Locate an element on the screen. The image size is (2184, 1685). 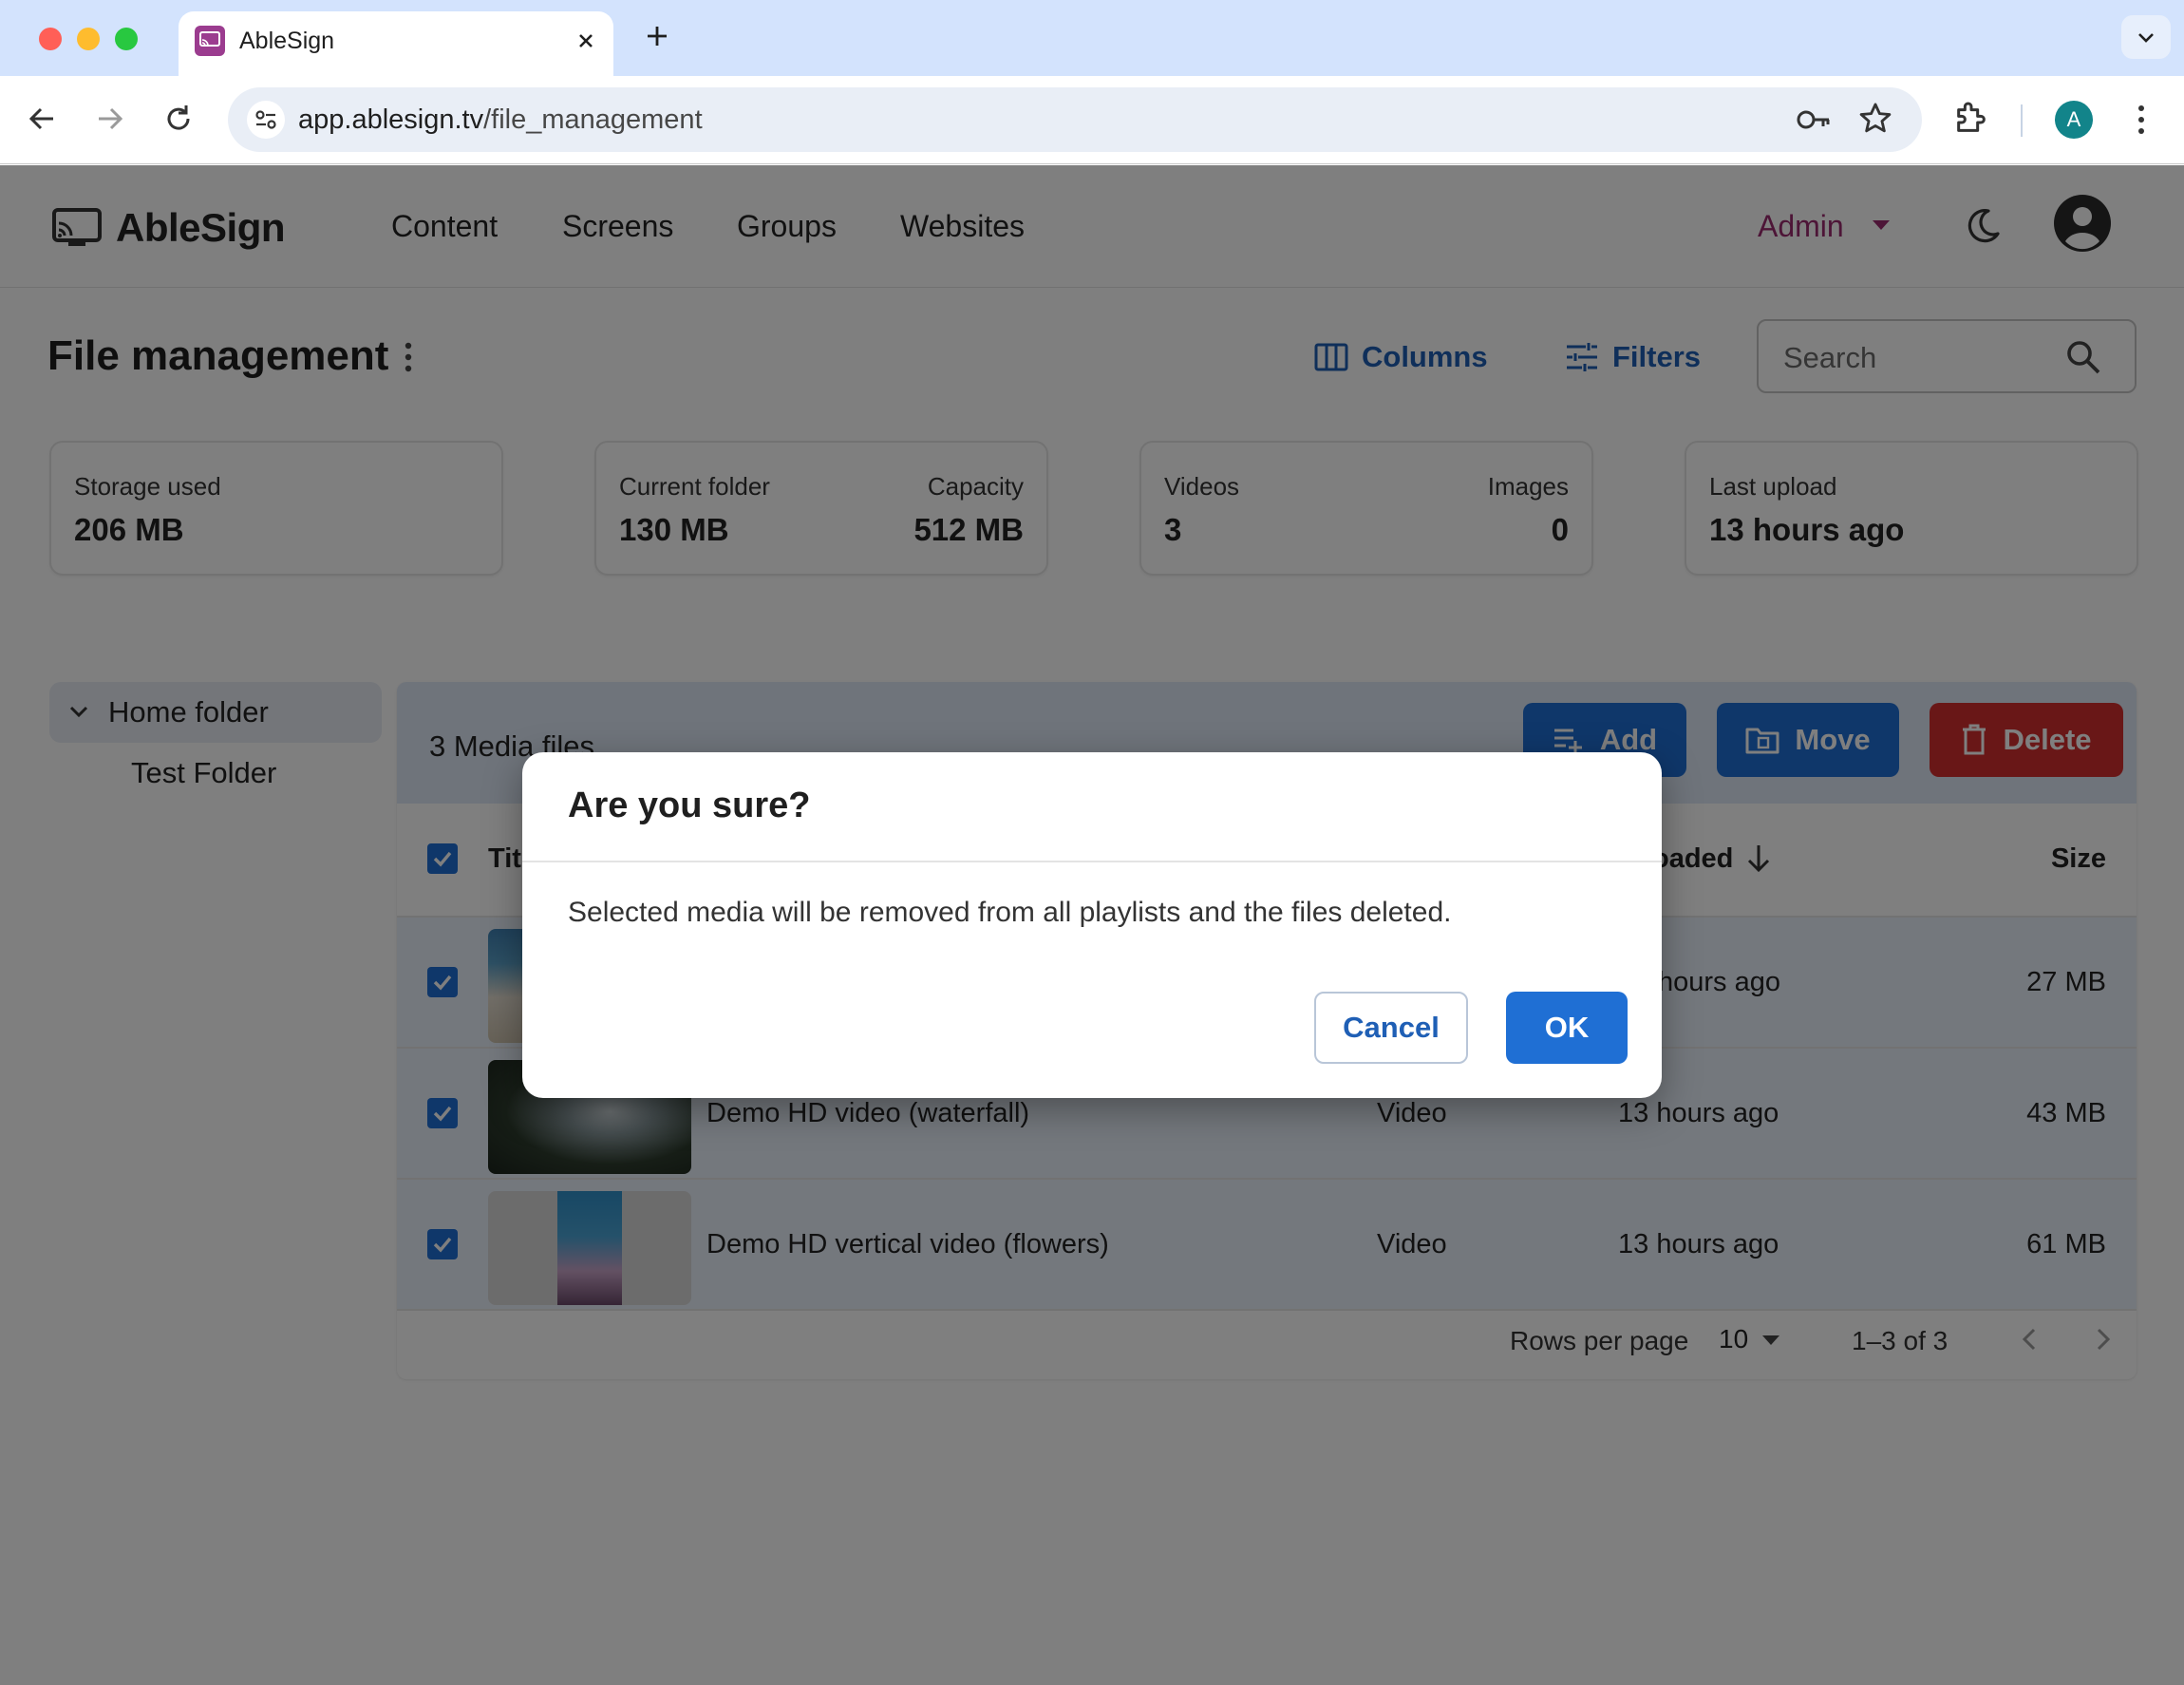
url-path: /file_management is located at coordinates (593, 120).